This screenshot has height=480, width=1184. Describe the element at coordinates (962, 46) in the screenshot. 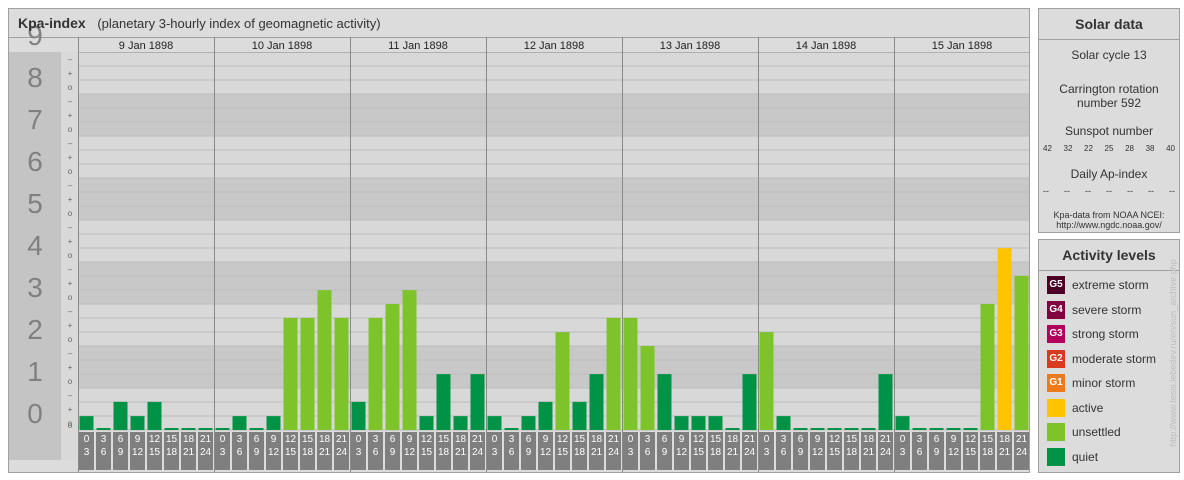

I see `day-label: 15 Jan 1898` at that location.